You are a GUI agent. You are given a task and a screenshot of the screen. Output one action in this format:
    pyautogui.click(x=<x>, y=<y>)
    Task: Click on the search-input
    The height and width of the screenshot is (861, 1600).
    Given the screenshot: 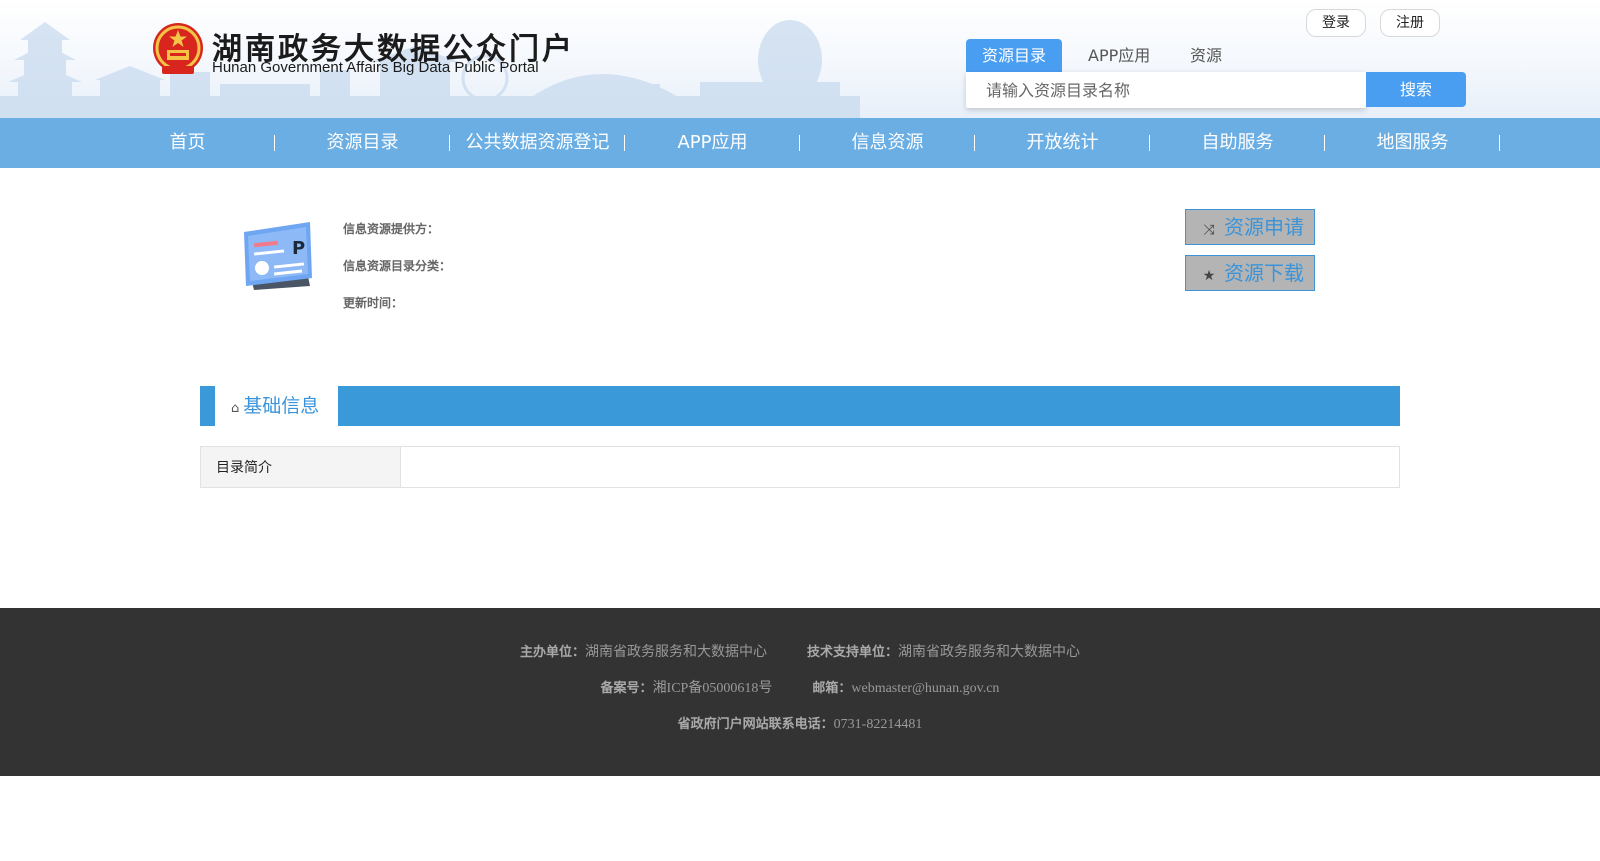 What is the action you would take?
    pyautogui.click(x=1166, y=90)
    